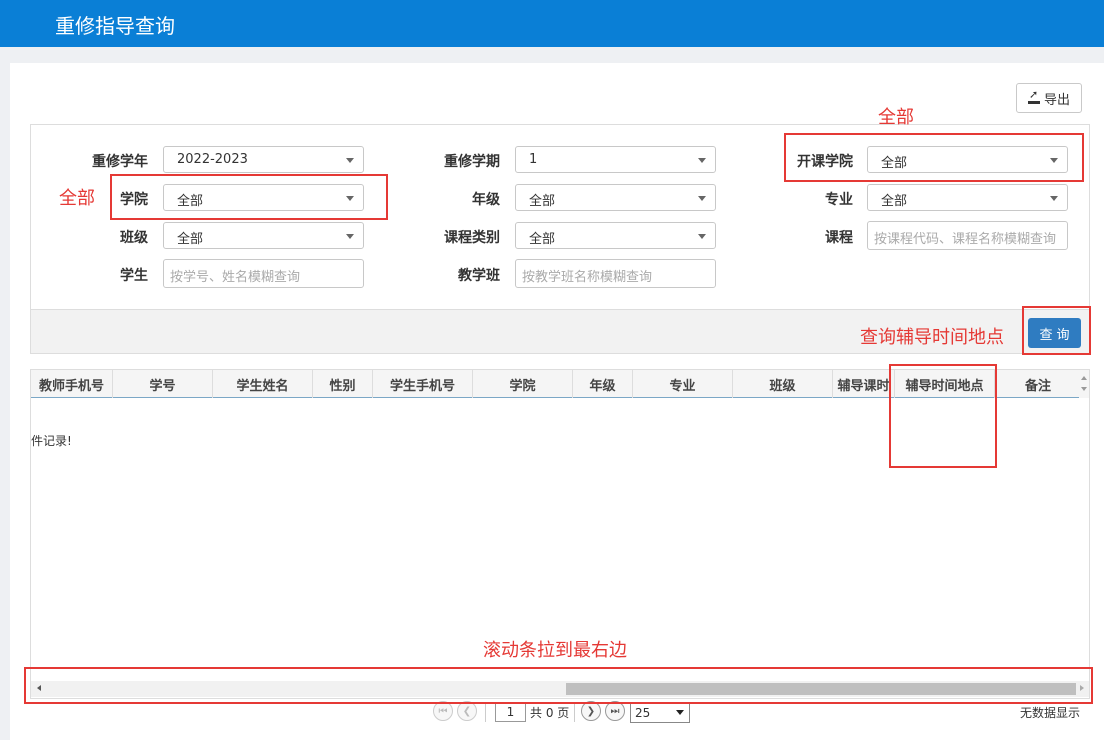 Image resolution: width=1104 pixels, height=740 pixels. Describe the element at coordinates (783, 384) in the screenshot. I see `column-header: 班级` at that location.